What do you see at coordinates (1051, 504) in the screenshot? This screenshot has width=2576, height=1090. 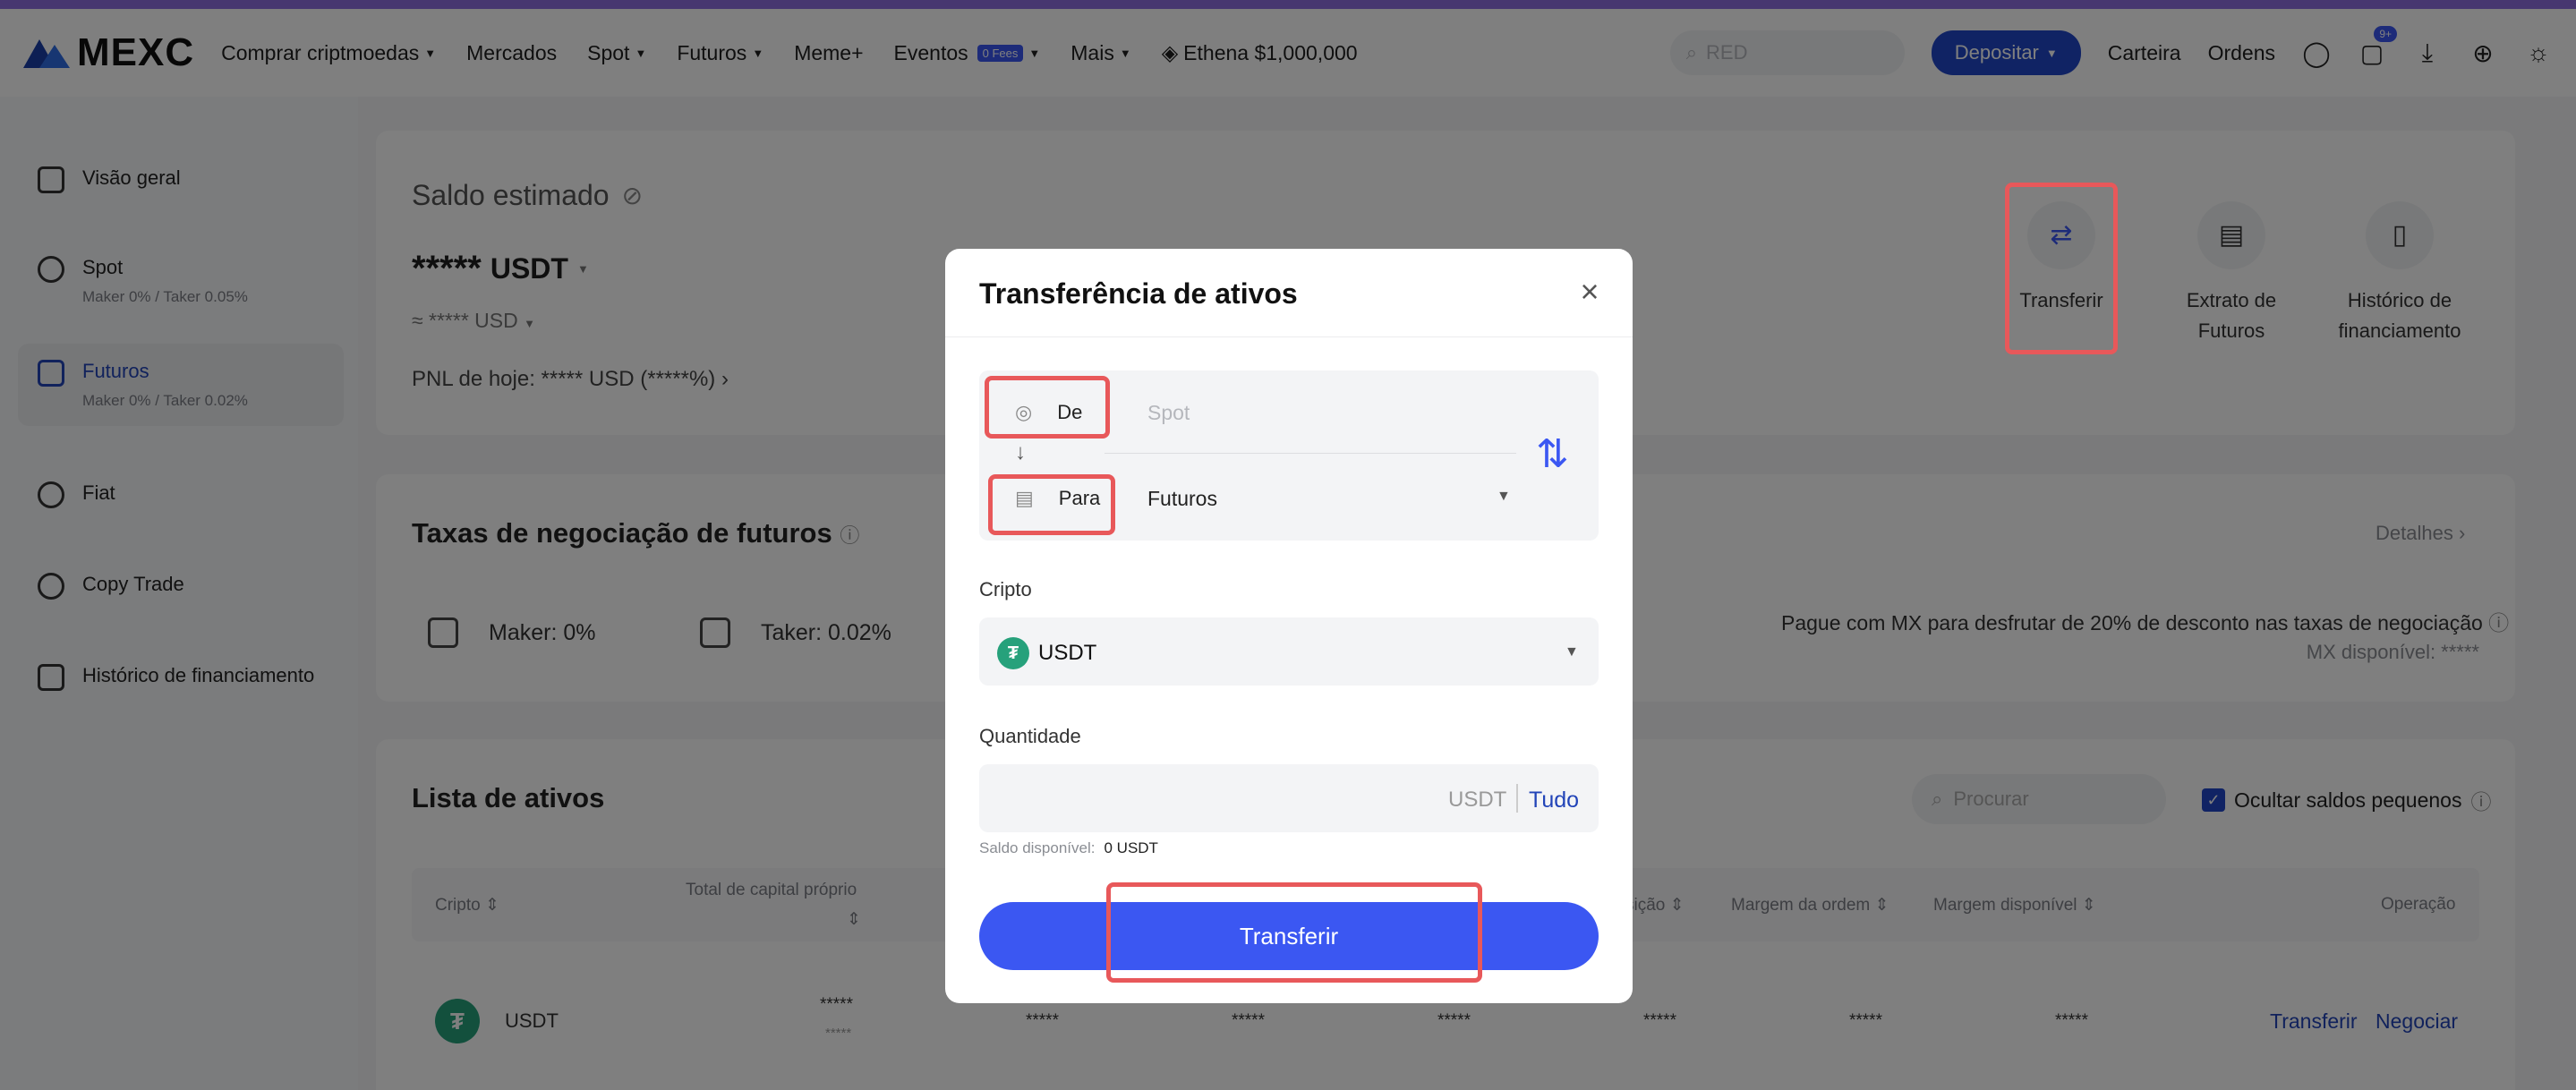 I see `highlight-to-label` at bounding box center [1051, 504].